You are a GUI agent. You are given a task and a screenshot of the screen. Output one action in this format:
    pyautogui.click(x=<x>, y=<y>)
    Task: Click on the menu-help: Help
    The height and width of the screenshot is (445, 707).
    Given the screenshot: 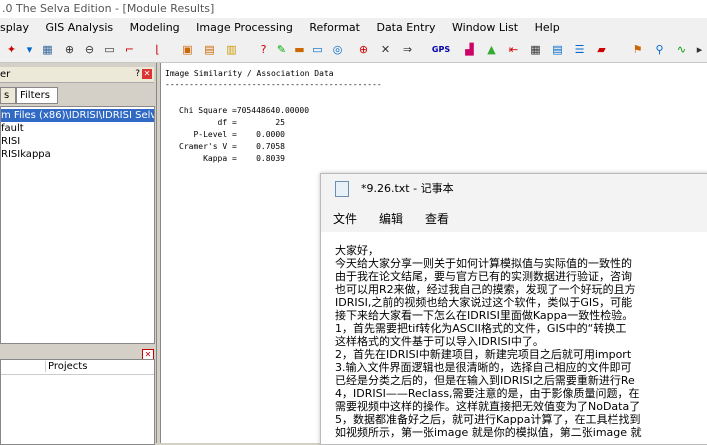 What is the action you would take?
    pyautogui.click(x=547, y=28)
    